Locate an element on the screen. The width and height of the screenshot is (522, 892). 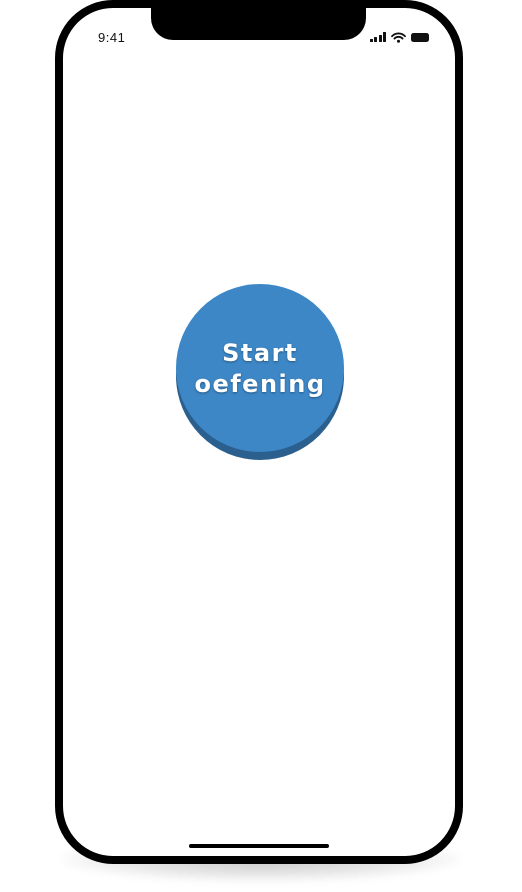
start-button-label: Start oefening is located at coordinates (259, 369).